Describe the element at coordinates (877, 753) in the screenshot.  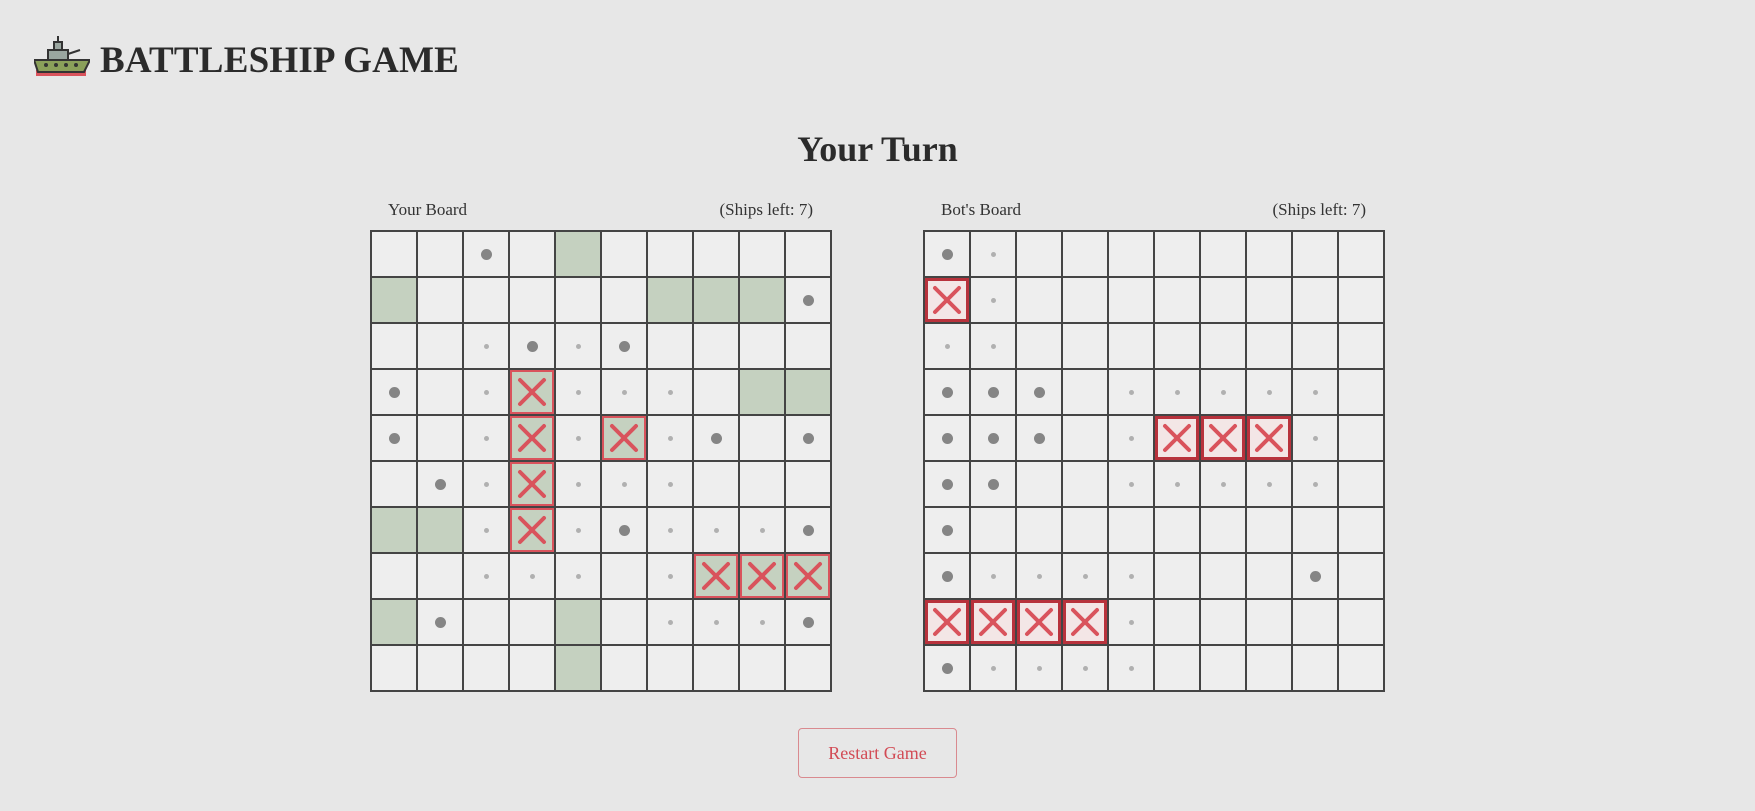
I see `restart-game-button: Restart Game` at that location.